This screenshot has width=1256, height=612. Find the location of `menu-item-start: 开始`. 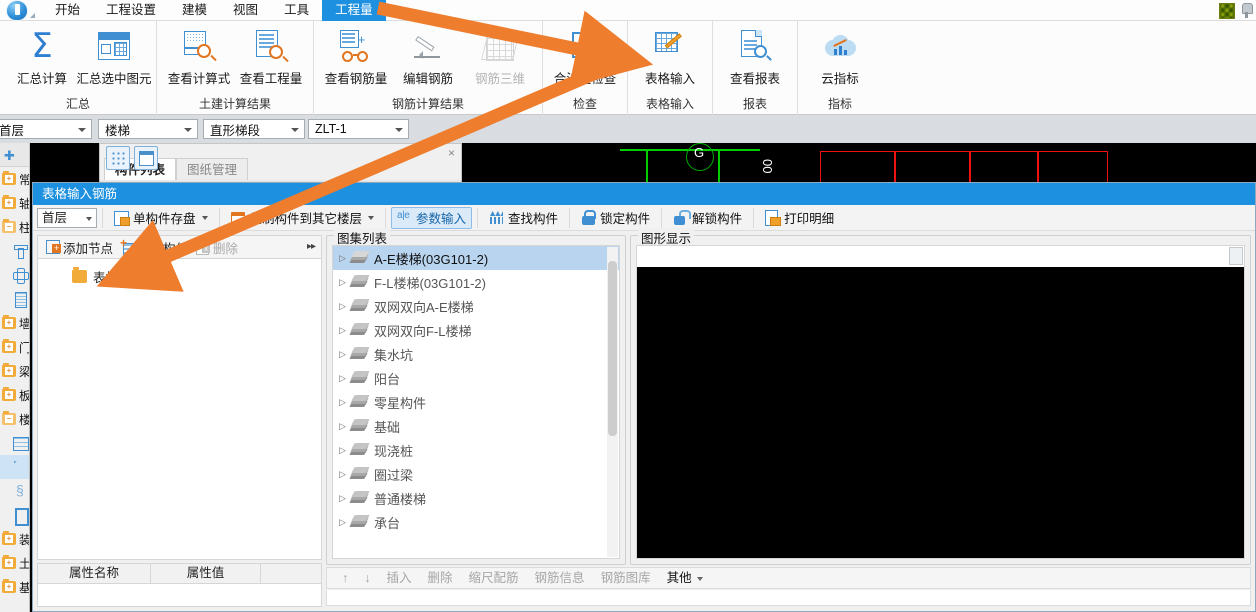

menu-item-start: 开始 is located at coordinates (67, 10).